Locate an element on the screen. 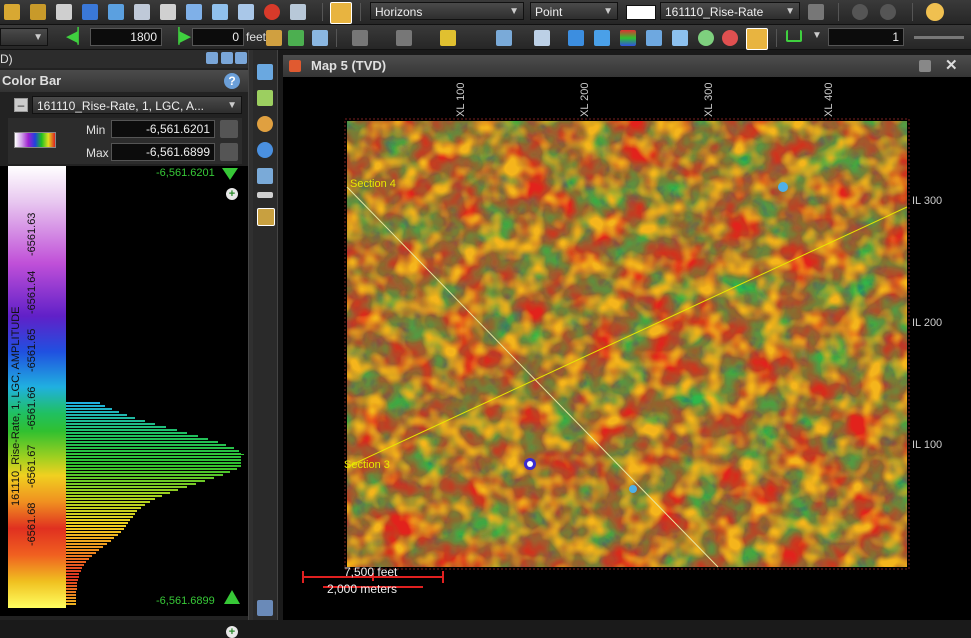 The height and width of the screenshot is (638, 971). dock-icon is located at coordinates (212, 58).